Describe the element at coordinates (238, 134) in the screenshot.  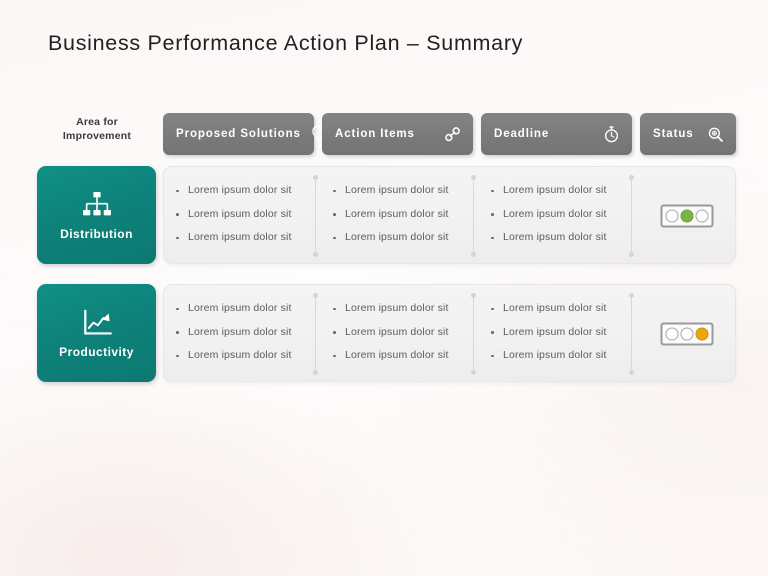
I see `column-header-label: Proposed Solutions` at that location.